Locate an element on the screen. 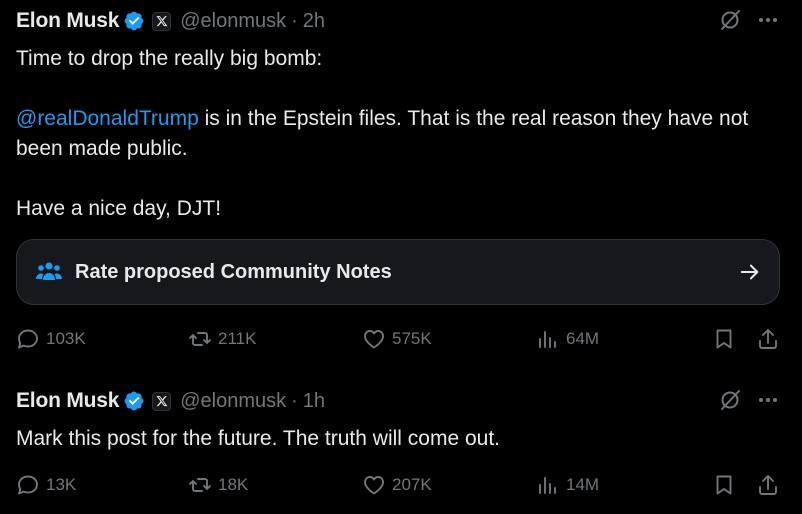 Image resolution: width=802 pixels, height=514 pixels. tweet-text-line: Have a nice day, DJT! is located at coordinates (119, 208).